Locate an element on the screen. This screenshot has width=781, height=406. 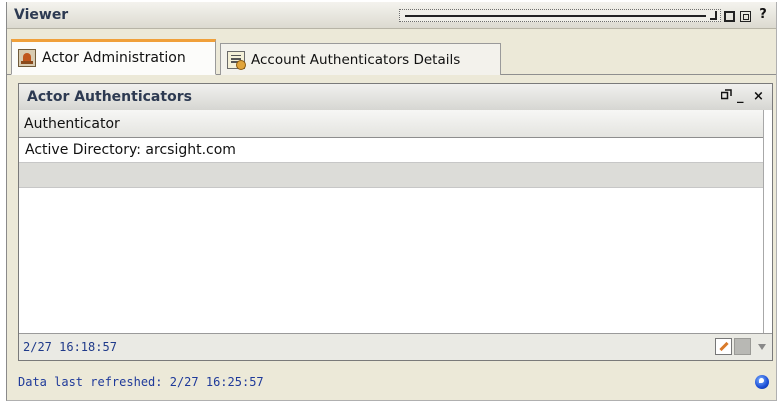
table-row: Active Directory: arcsight.com is located at coordinates (392, 150).